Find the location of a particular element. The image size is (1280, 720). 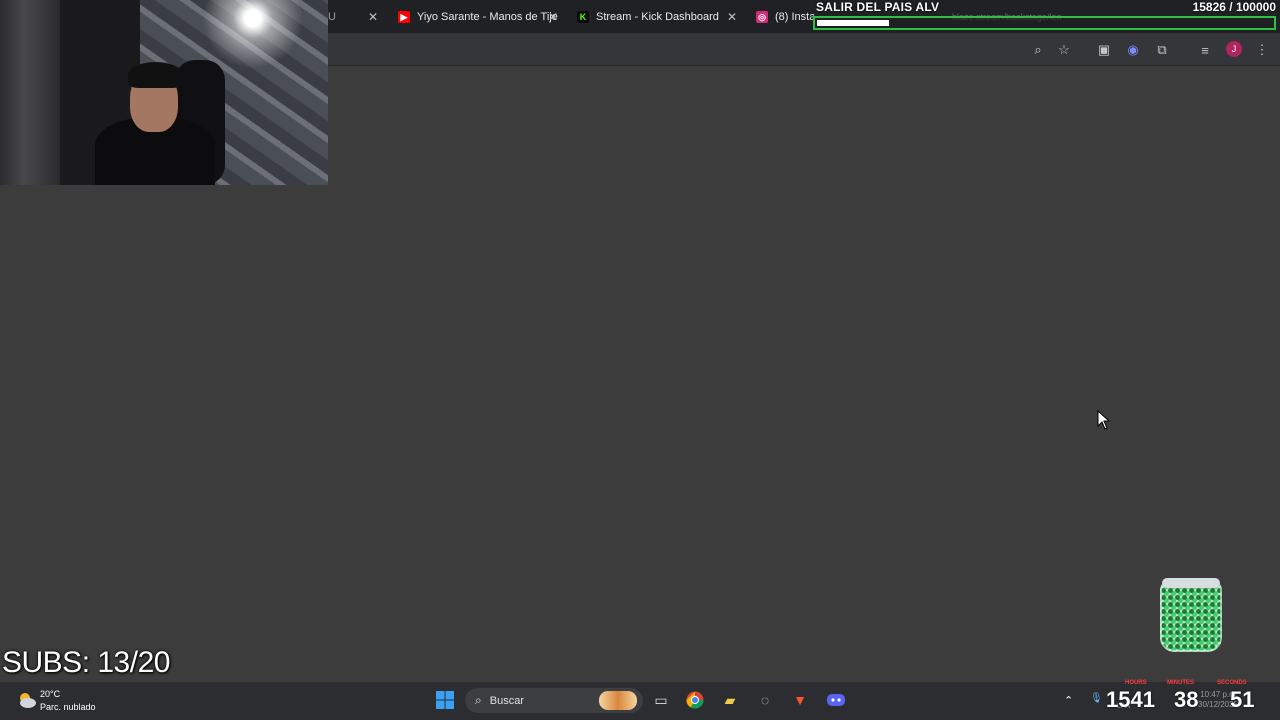

search-icon: ⌕ is located at coordinates (478, 700).